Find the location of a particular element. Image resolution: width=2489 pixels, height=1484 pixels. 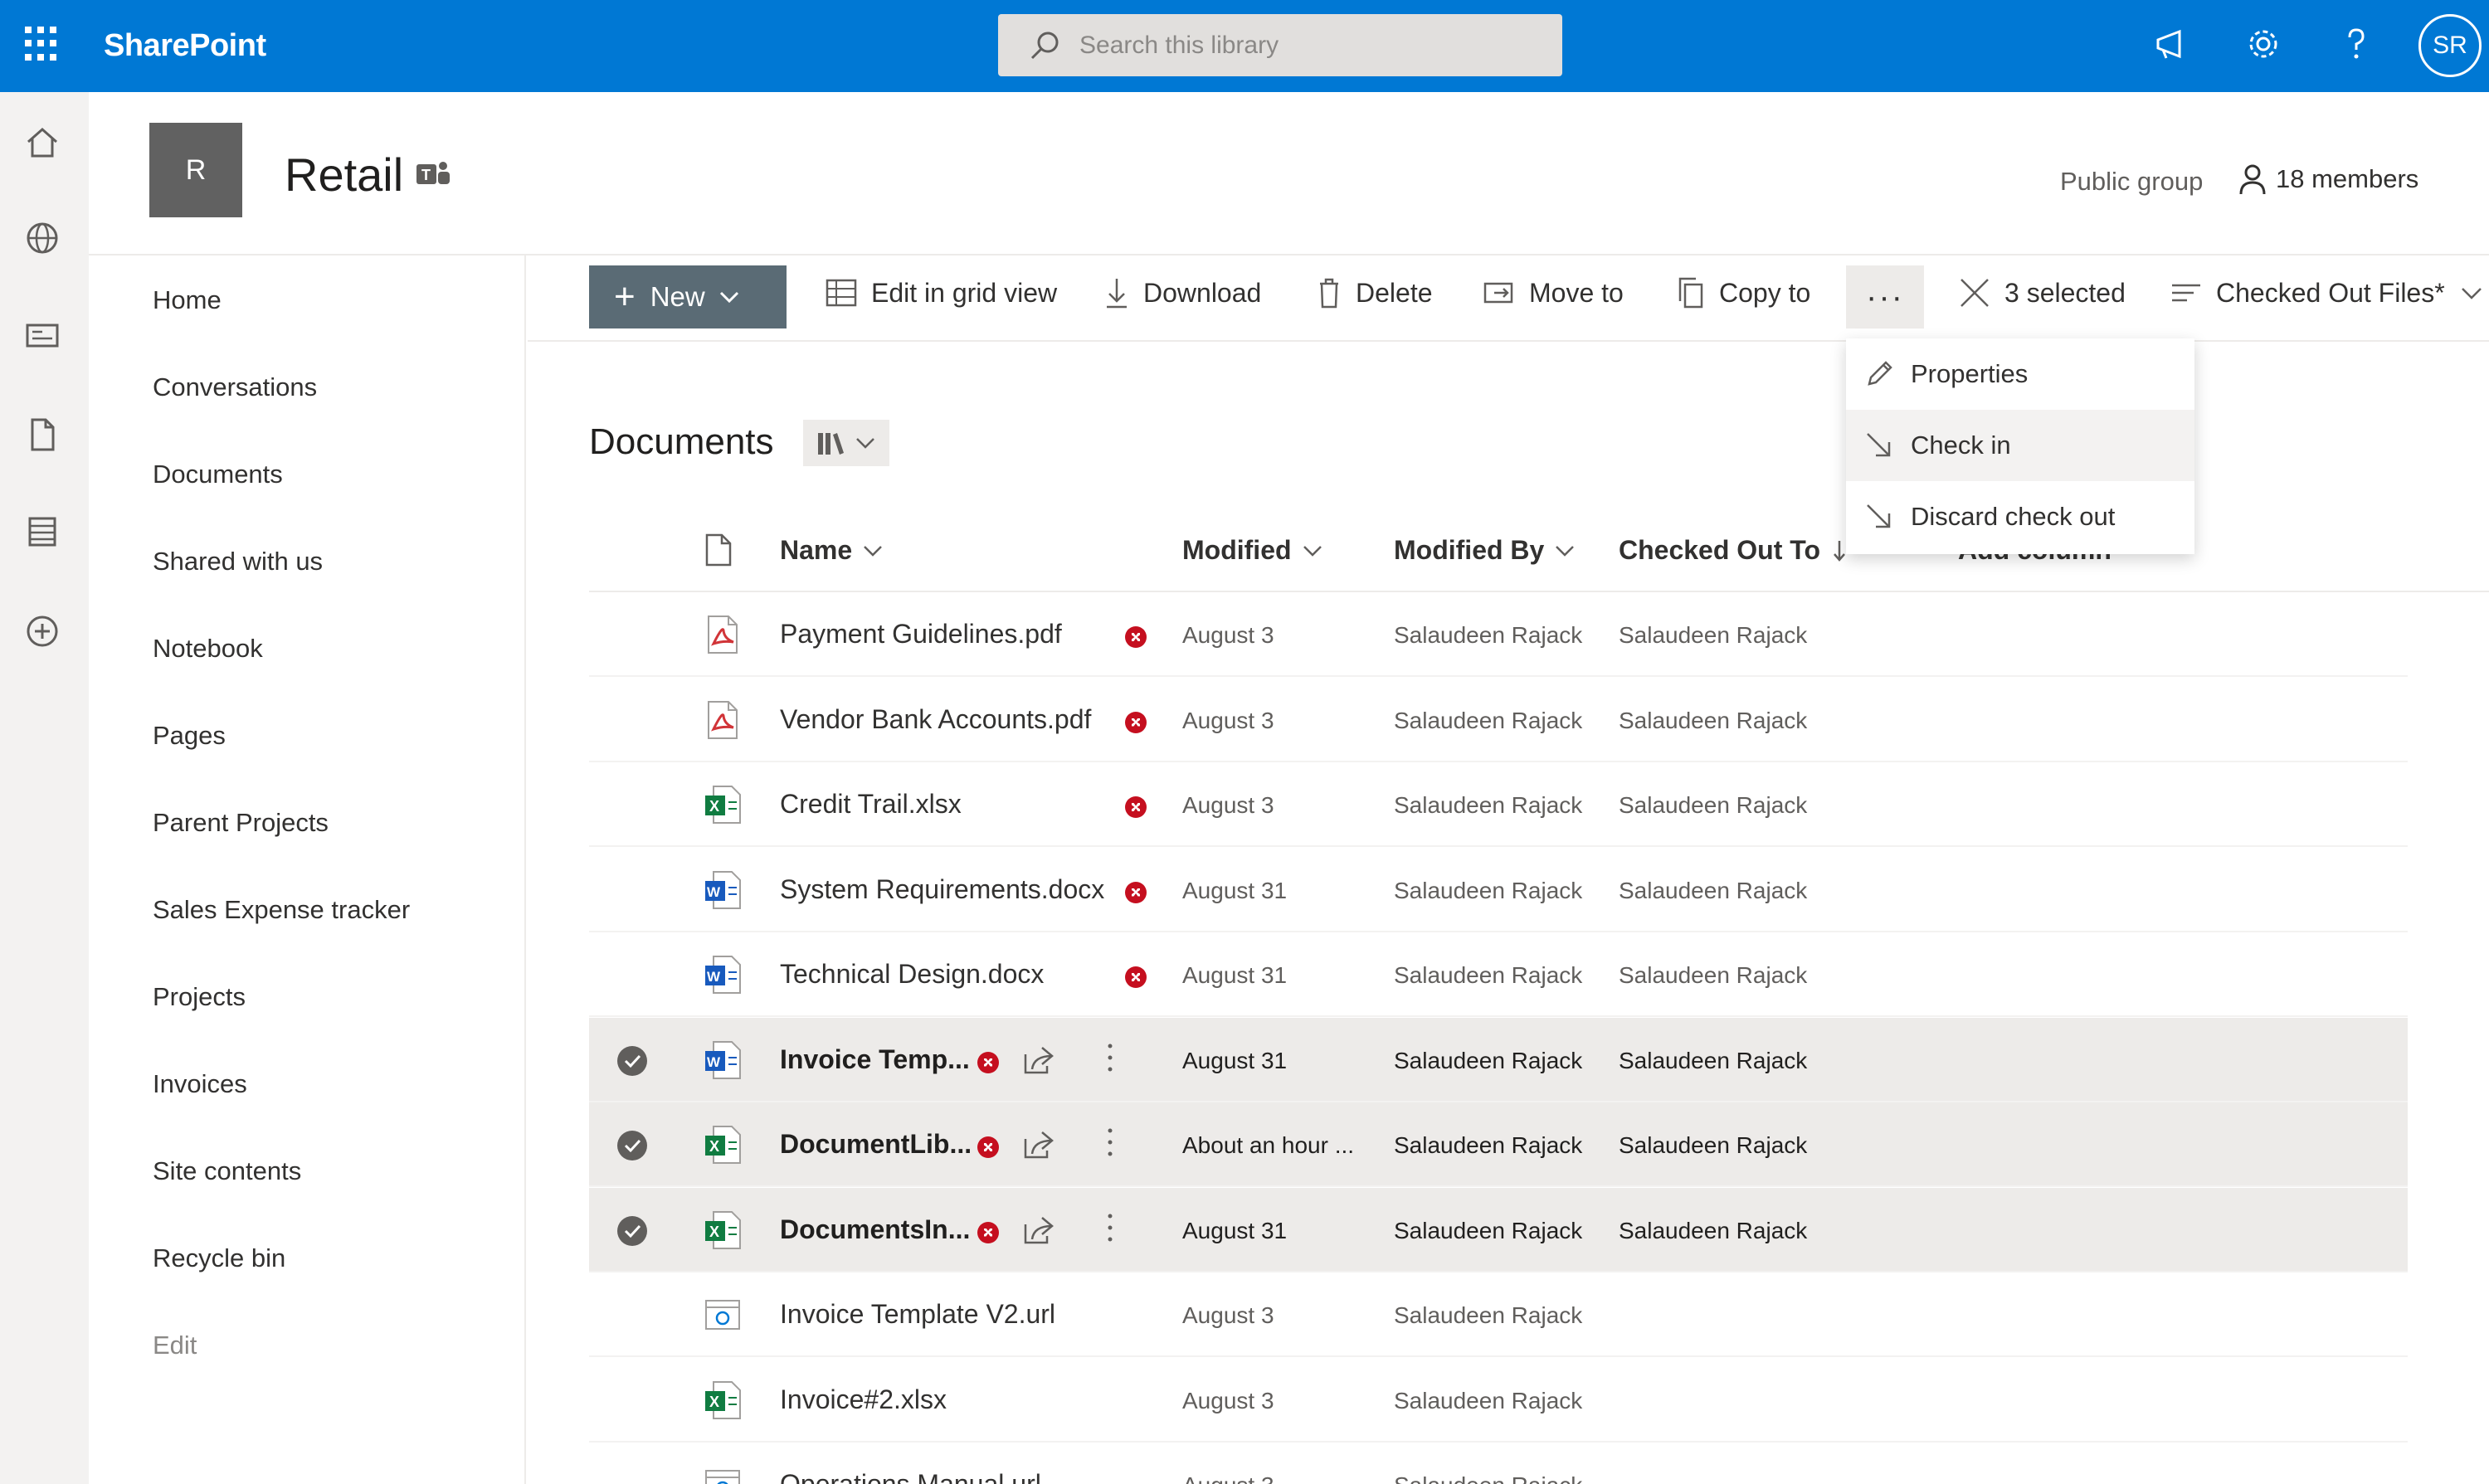

file-name: Technical Design.docx is located at coordinates (912, 974).